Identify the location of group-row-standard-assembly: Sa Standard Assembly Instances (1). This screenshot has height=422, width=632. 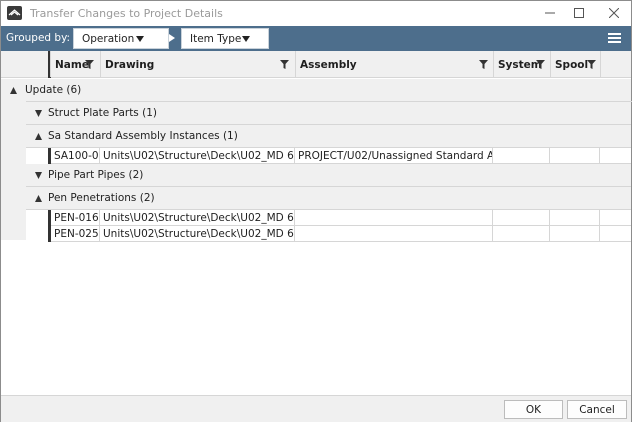
(328, 136).